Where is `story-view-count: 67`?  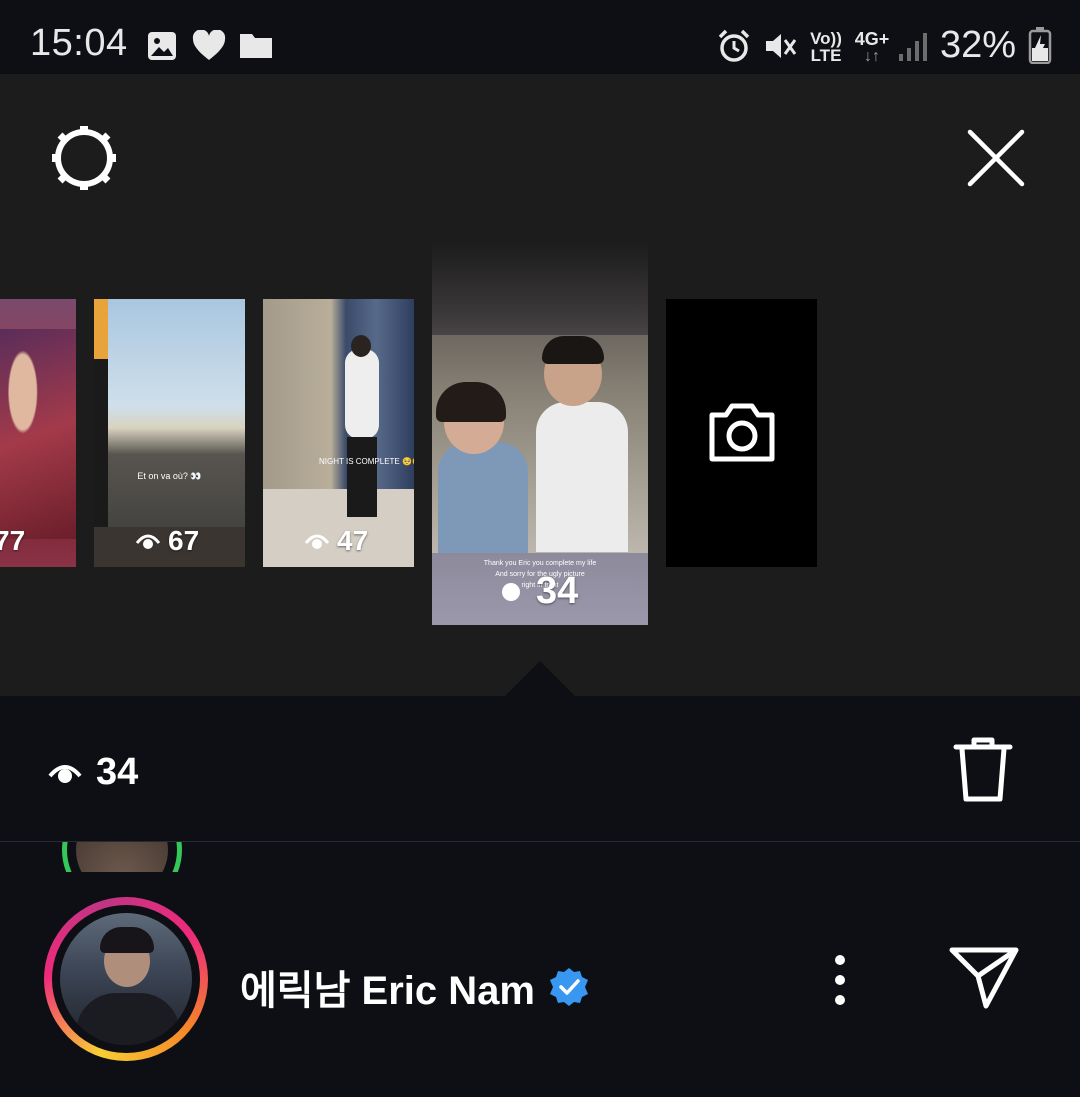 story-view-count: 67 is located at coordinates (167, 541).